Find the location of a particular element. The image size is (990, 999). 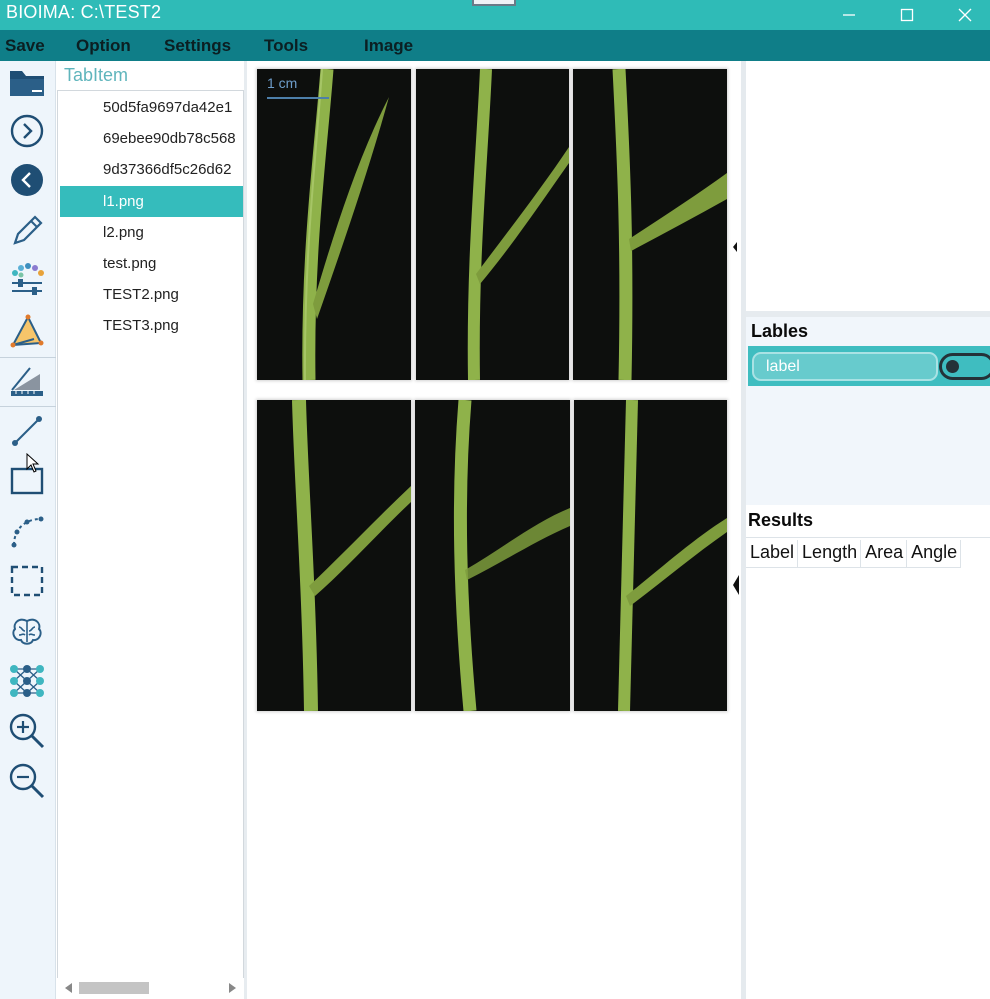

scale-label: 1 cm is located at coordinates (282, 83).